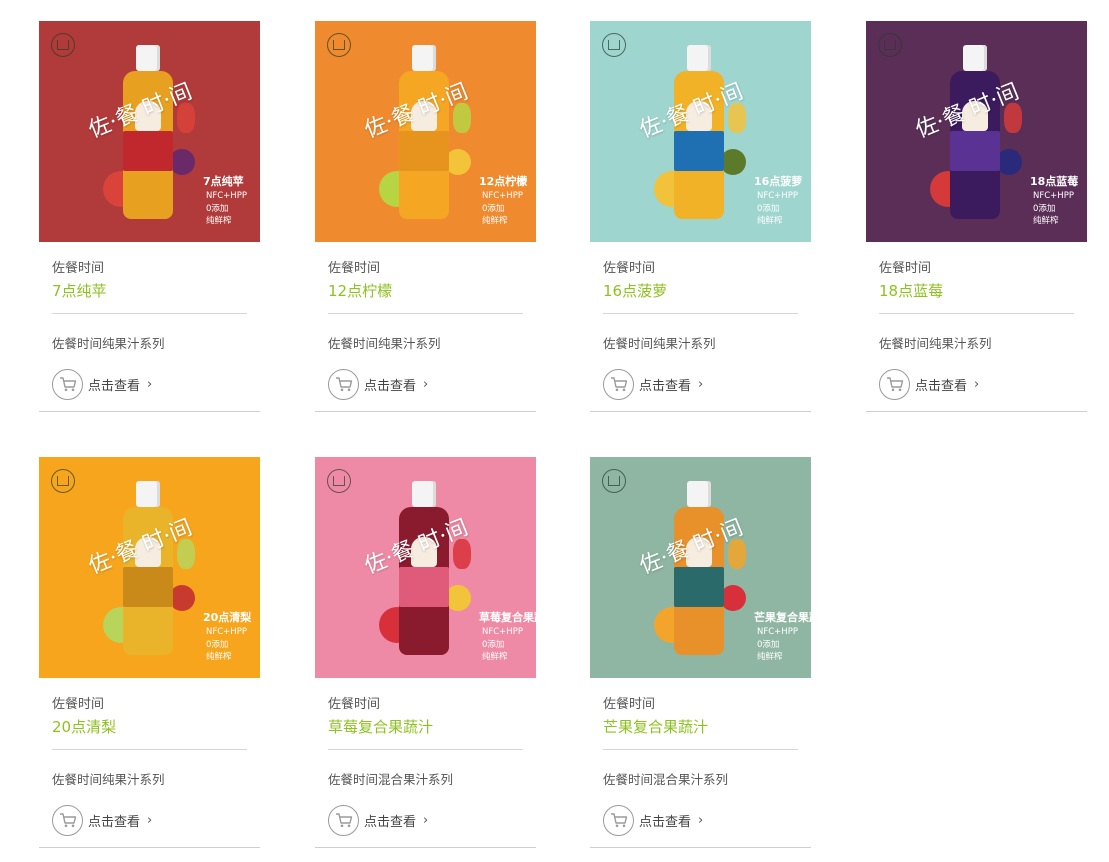 The width and height of the screenshot is (1109, 862). I want to click on product-name: 7点纯苹, so click(79, 290).